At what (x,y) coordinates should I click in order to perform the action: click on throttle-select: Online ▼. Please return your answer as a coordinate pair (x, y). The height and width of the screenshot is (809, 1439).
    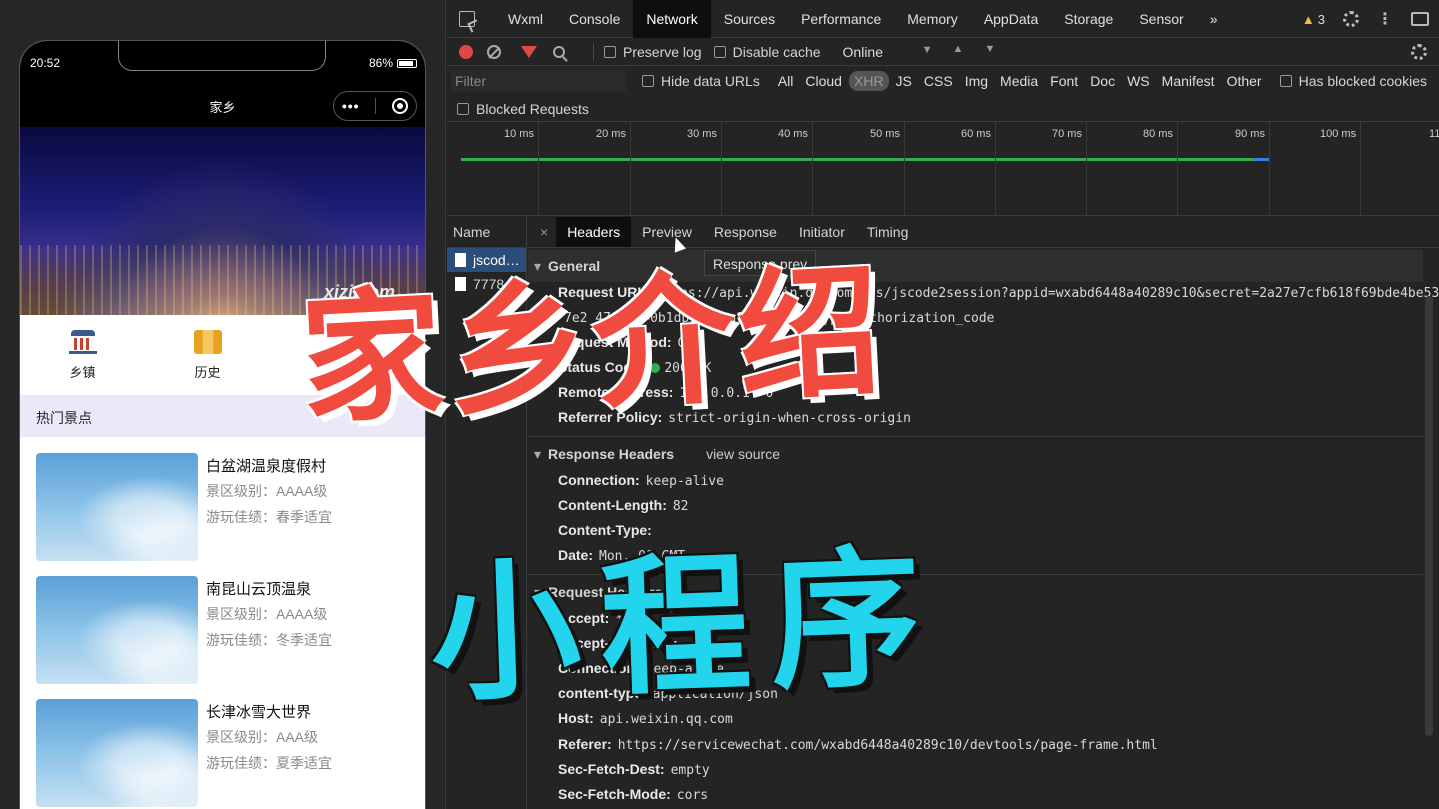
    Looking at the image, I should click on (888, 52).